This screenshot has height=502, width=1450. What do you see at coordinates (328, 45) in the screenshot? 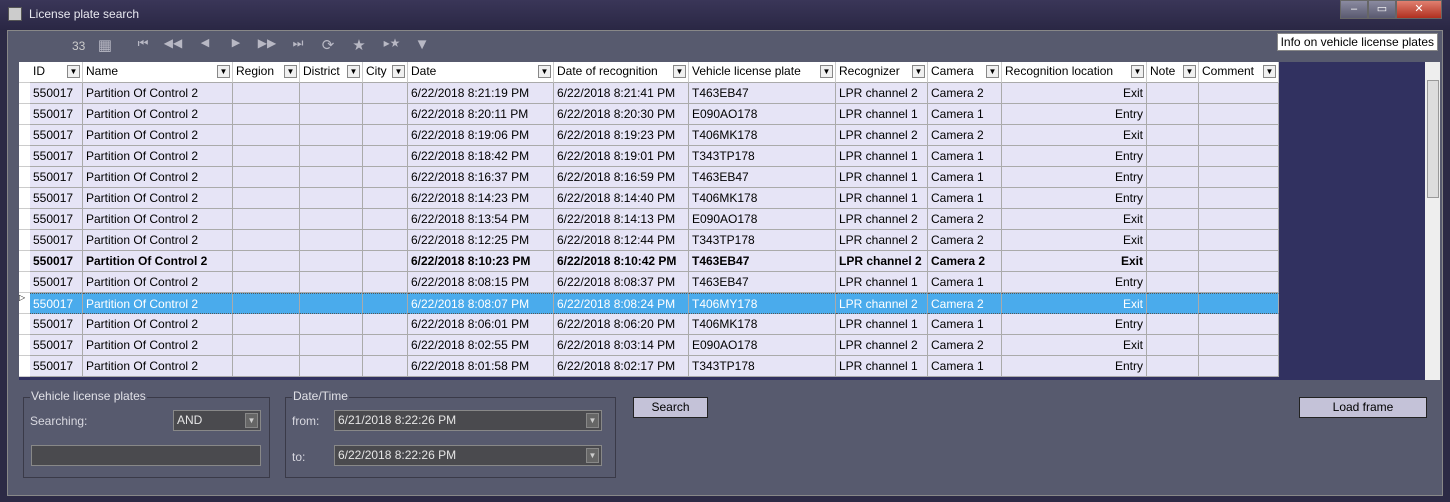
I see `refresh-icon: ⟳` at bounding box center [328, 45].